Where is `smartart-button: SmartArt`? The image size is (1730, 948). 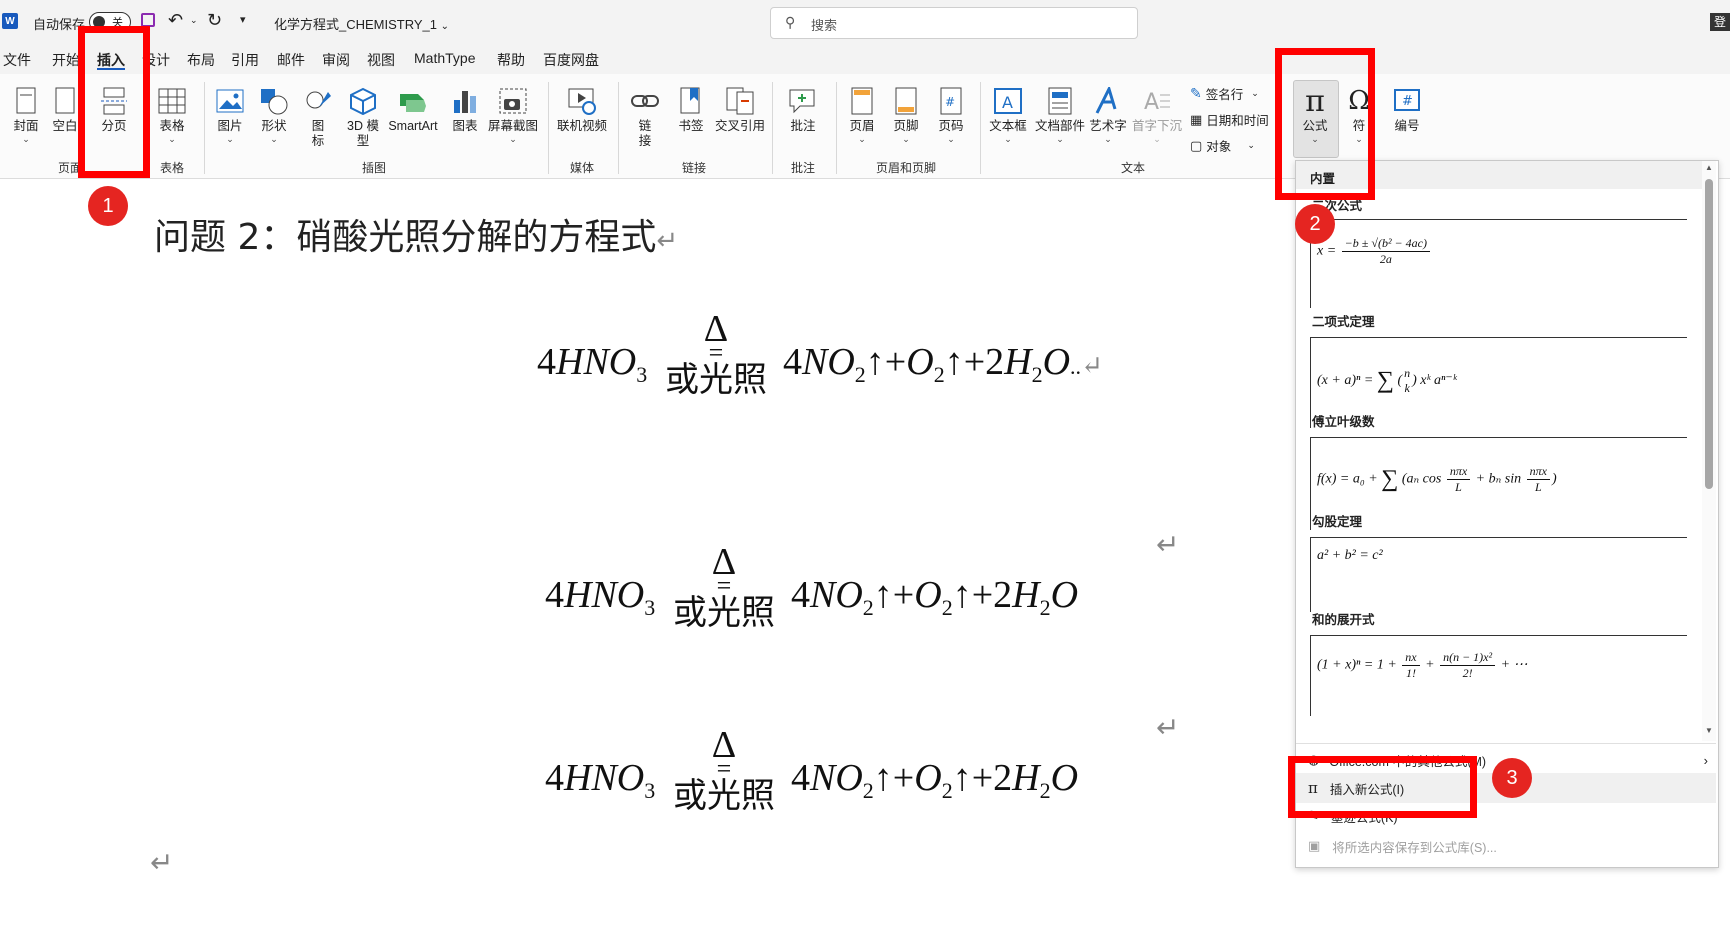
smartart-button: SmartArt is located at coordinates (413, 110).